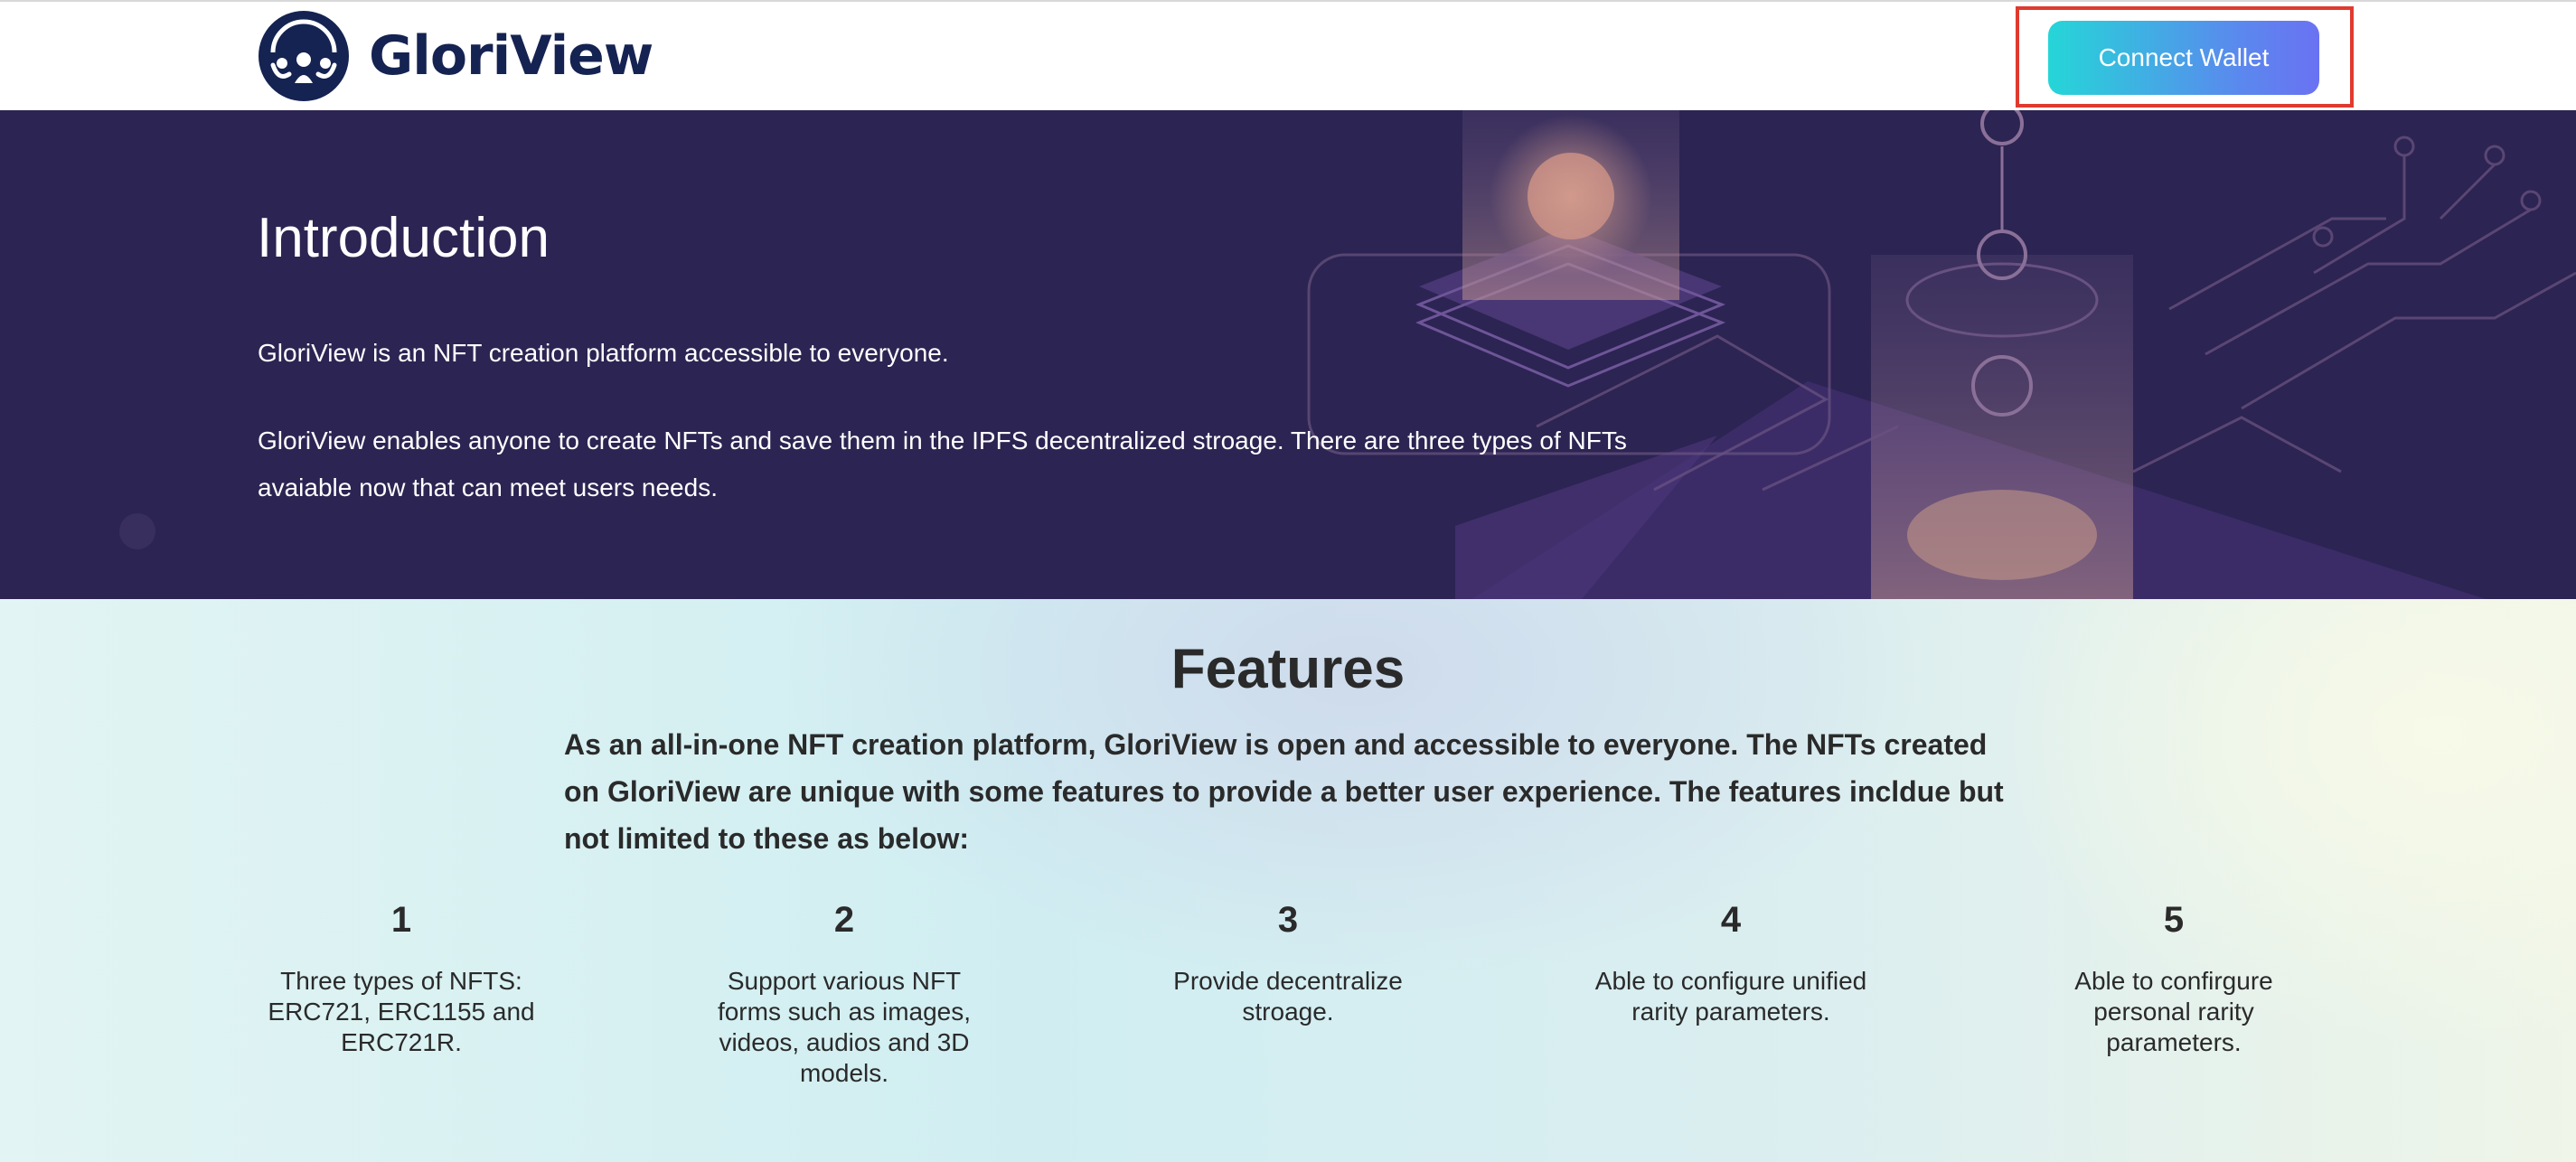 This screenshot has width=2576, height=1162. What do you see at coordinates (2184, 58) in the screenshot?
I see `connect-wallet-button: Connect Wallet` at bounding box center [2184, 58].